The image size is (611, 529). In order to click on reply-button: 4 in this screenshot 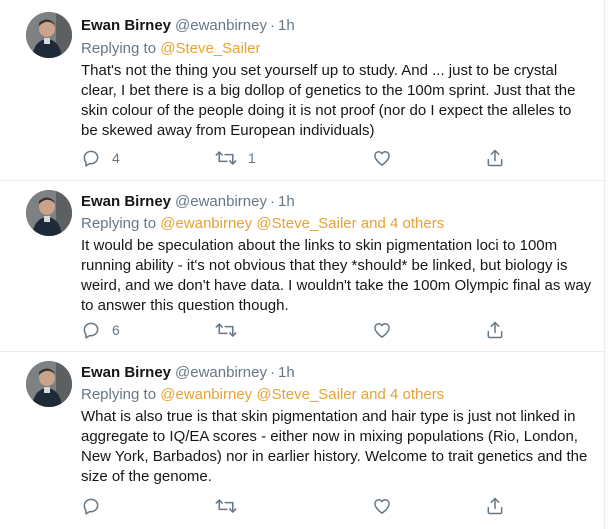, I will do `click(100, 158)`.